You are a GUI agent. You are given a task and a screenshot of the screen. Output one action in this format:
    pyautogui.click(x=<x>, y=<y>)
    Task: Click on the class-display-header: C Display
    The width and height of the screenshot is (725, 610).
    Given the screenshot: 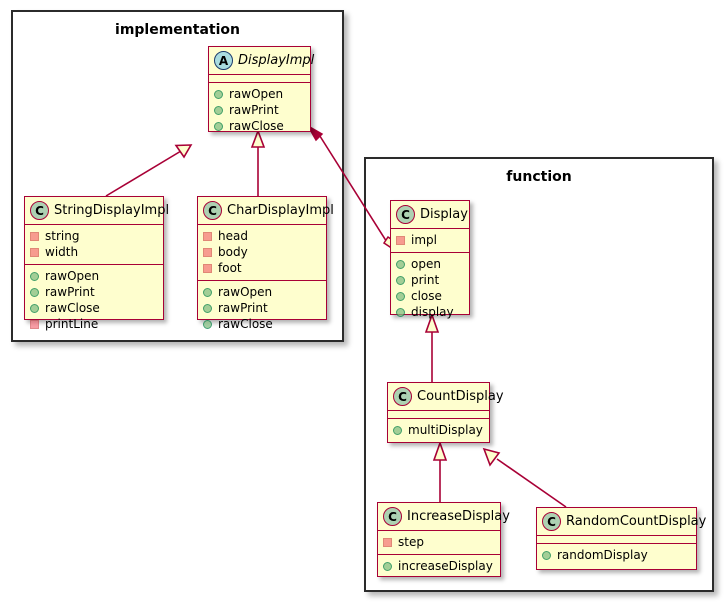 What is the action you would take?
    pyautogui.click(x=430, y=215)
    